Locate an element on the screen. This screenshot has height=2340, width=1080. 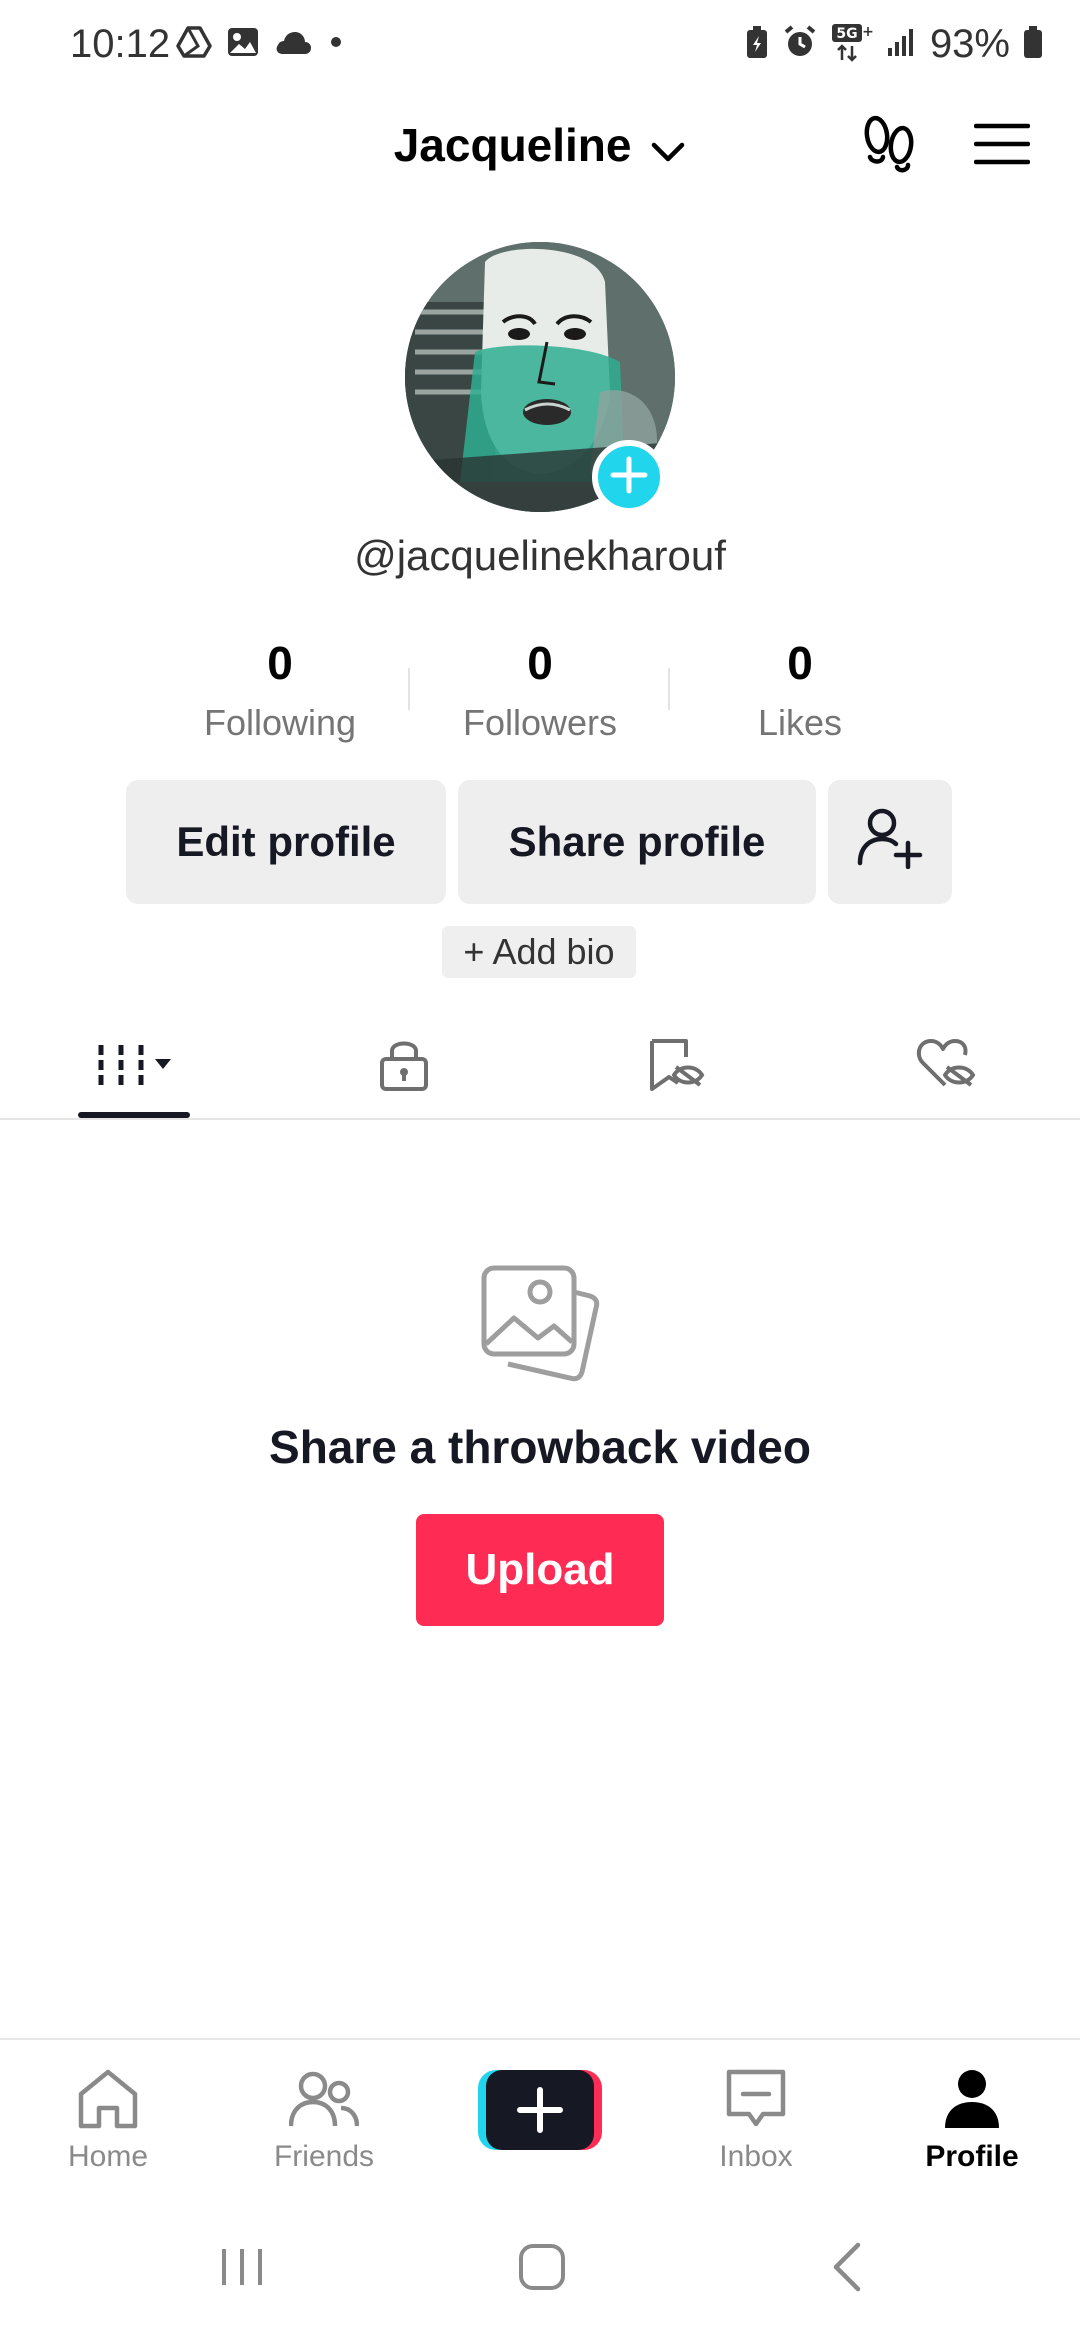
home-square-icon is located at coordinates (542, 2269).